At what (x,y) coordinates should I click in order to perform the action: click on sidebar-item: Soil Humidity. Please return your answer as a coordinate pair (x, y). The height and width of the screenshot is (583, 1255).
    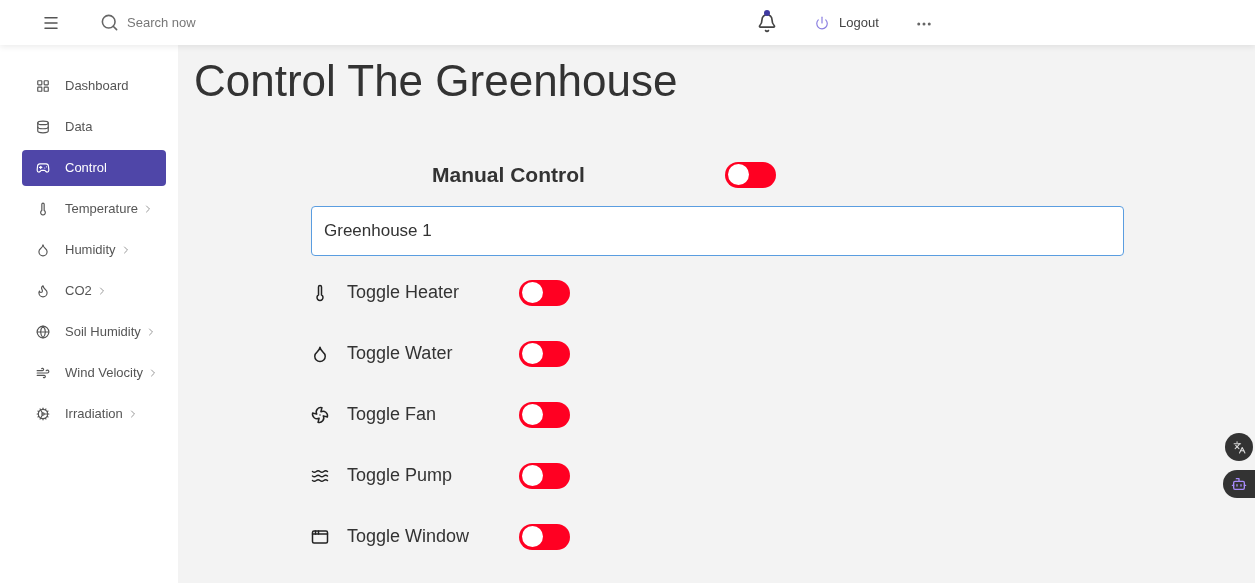
    Looking at the image, I should click on (94, 332).